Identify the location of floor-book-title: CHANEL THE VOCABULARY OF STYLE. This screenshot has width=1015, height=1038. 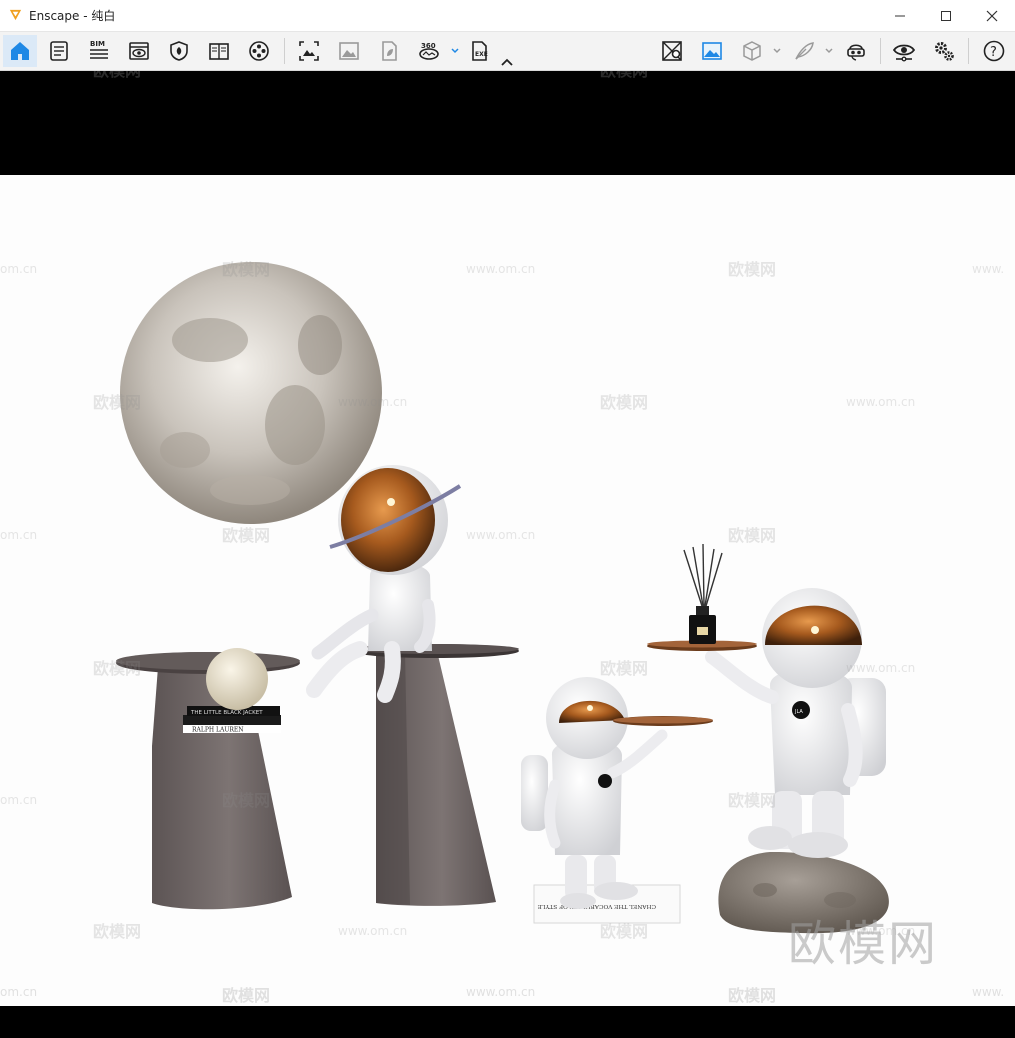
(596, 906).